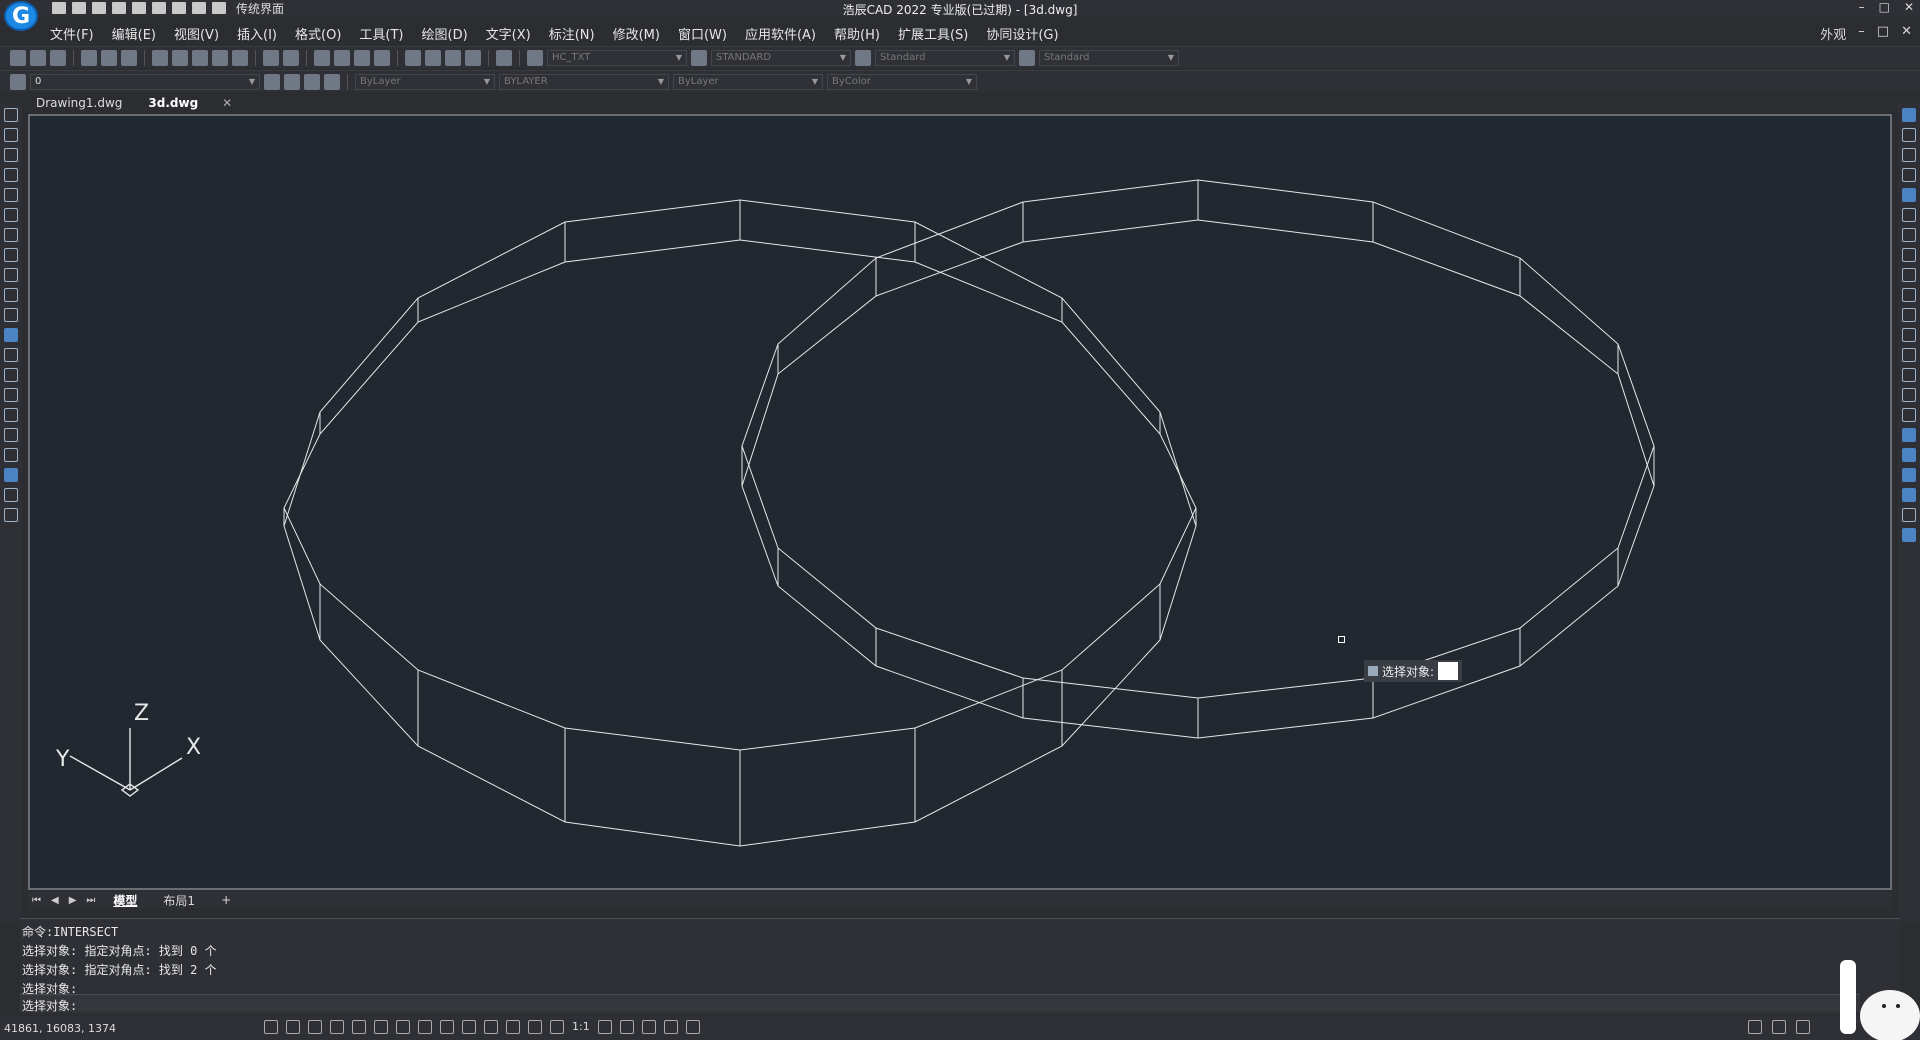 This screenshot has width=1920, height=1040. Describe the element at coordinates (508, 33) in the screenshot. I see `menu-text: 文字(X)` at that location.